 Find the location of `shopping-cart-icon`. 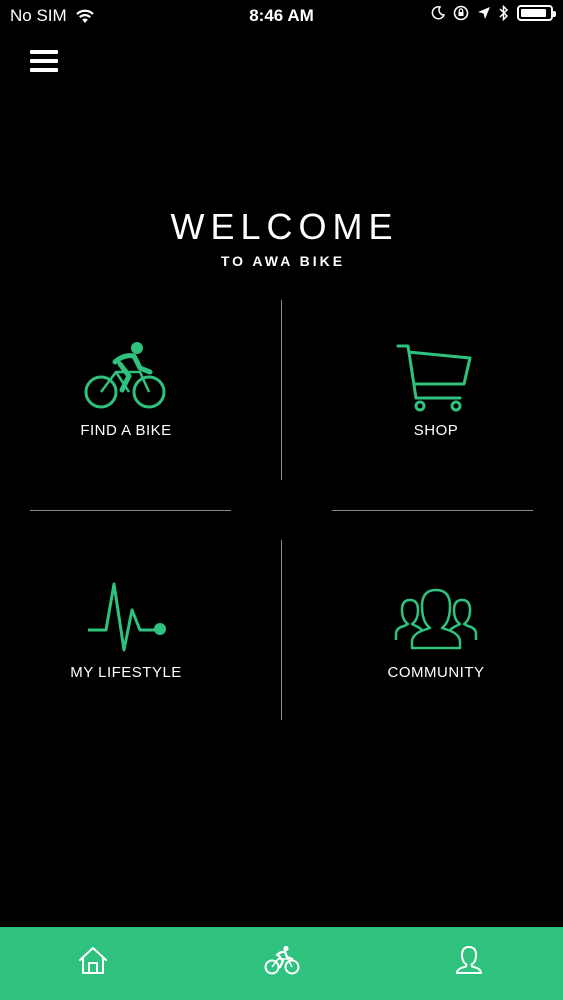

shopping-cart-icon is located at coordinates (434, 378).